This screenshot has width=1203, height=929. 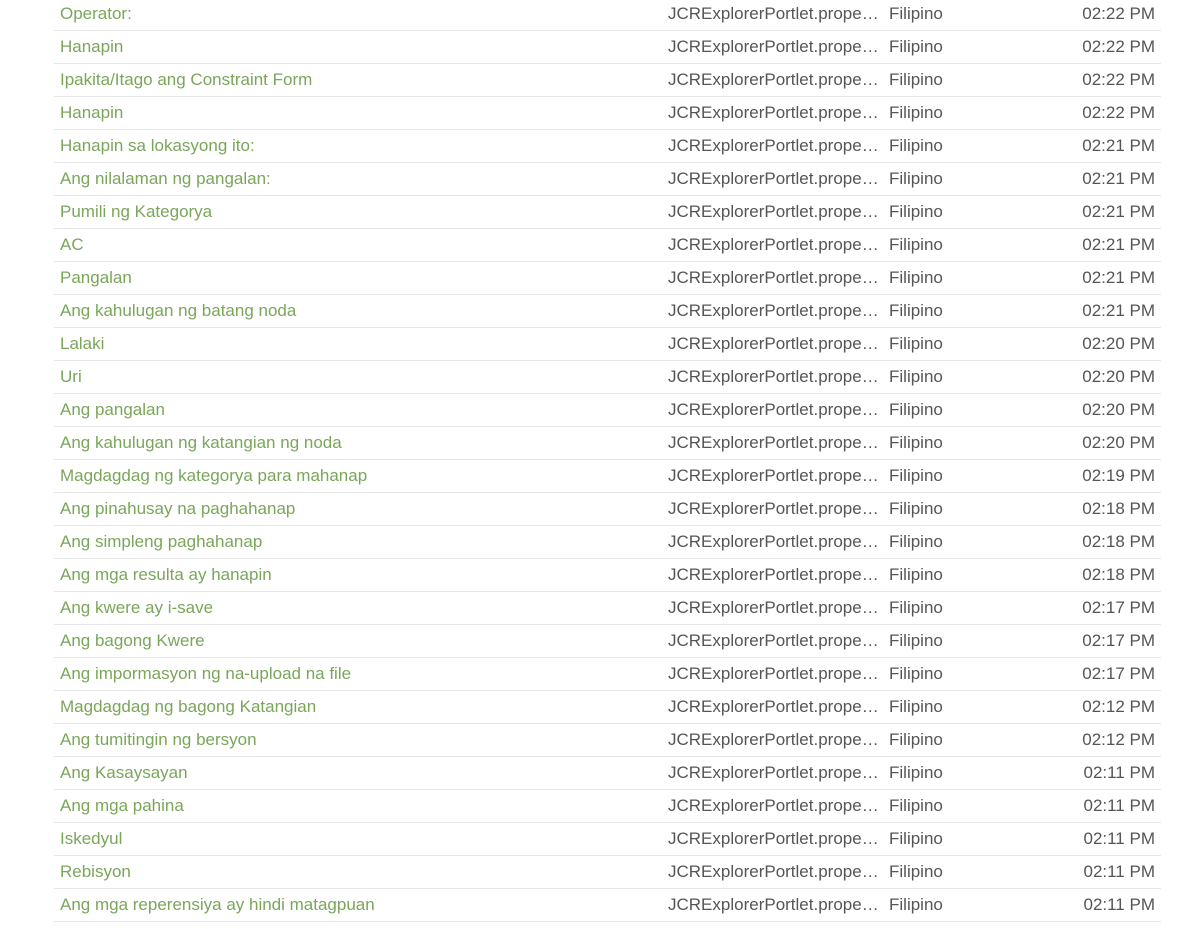 I want to click on translation-text-link: Ang mga reperensiya ay hindi matagpuan, so click(x=217, y=904).